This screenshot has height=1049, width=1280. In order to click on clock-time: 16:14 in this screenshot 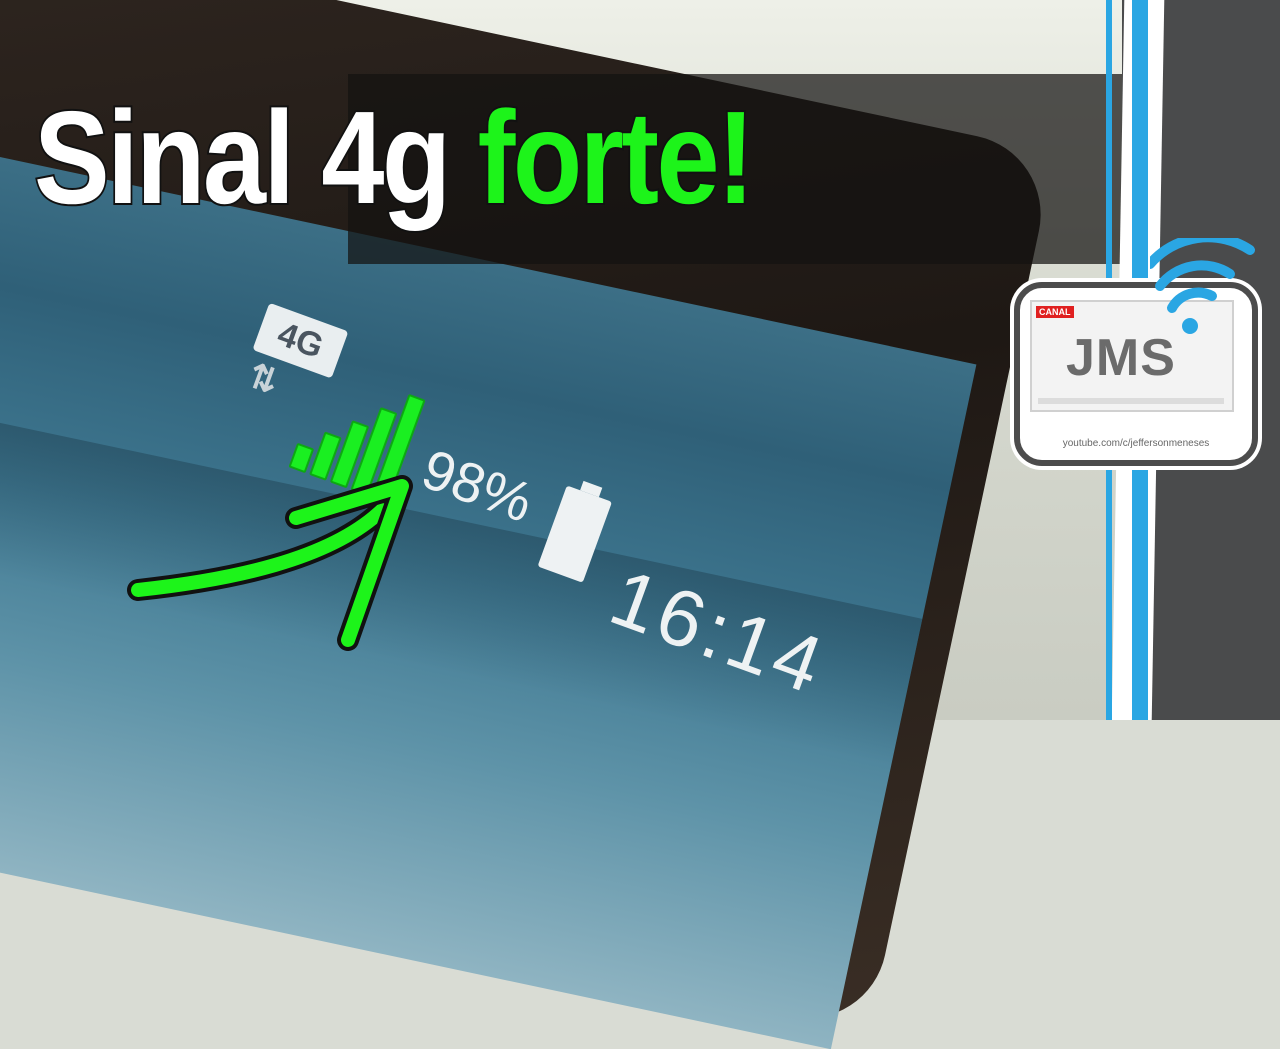, I will do `click(718, 632)`.